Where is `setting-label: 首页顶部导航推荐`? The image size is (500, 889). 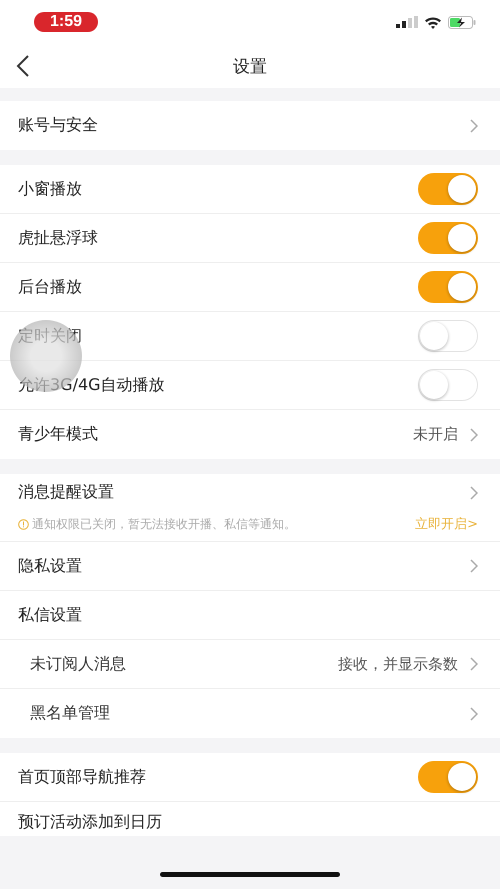
setting-label: 首页顶部导航推荐 is located at coordinates (82, 777).